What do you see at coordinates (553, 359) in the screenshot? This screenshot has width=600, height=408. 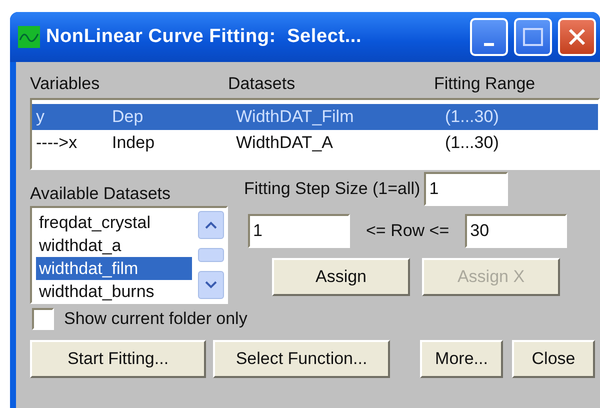 I see `dialog-button: Close` at bounding box center [553, 359].